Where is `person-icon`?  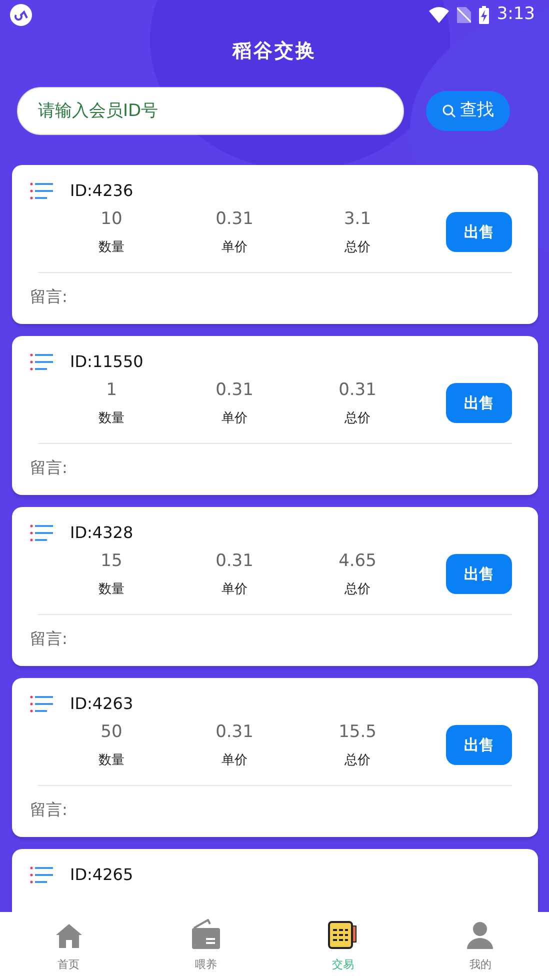 person-icon is located at coordinates (480, 935).